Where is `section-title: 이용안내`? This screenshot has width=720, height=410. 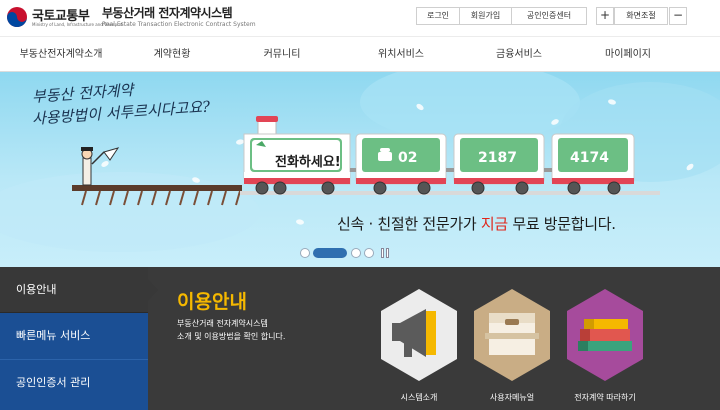
section-title: 이용안내 is located at coordinates (212, 302).